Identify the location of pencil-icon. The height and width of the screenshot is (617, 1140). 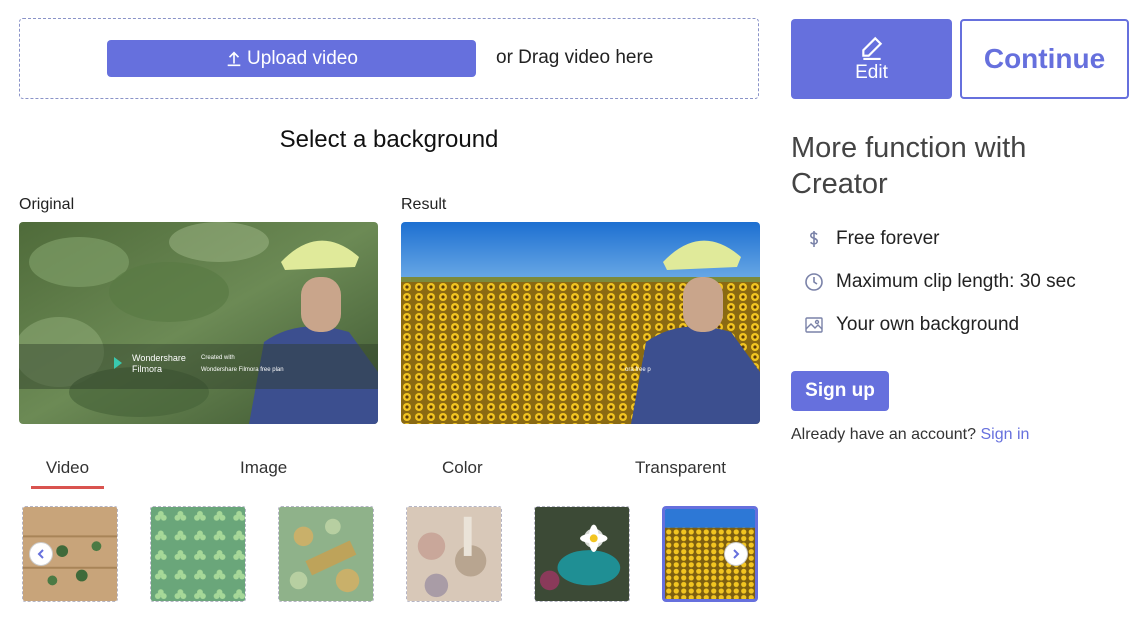
(871, 48).